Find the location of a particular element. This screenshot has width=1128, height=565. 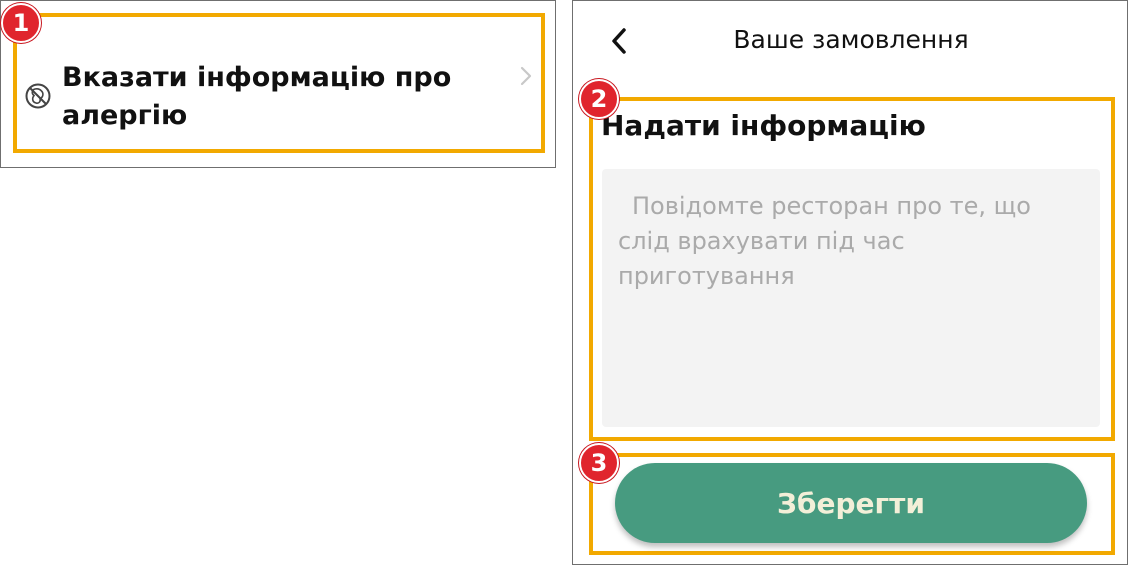

save-button: Зберегти is located at coordinates (851, 503).